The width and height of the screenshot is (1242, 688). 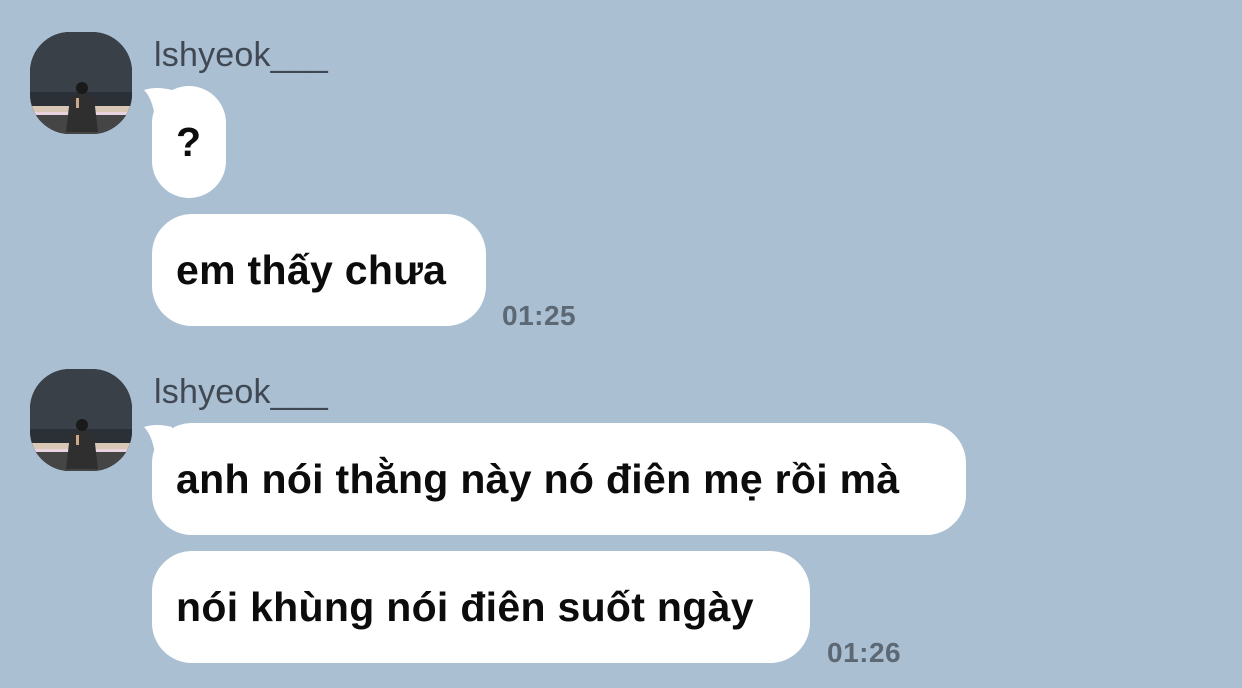 I want to click on message-bubble: nói khùng nói điên suốt ngày, so click(x=481, y=607).